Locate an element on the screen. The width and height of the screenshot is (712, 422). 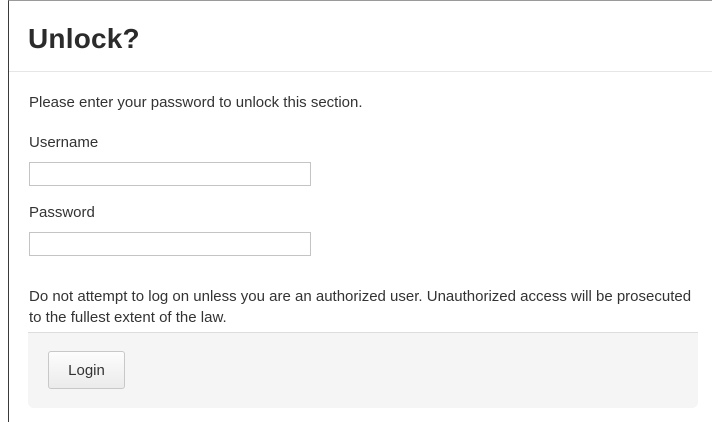
password-input is located at coordinates (170, 244).